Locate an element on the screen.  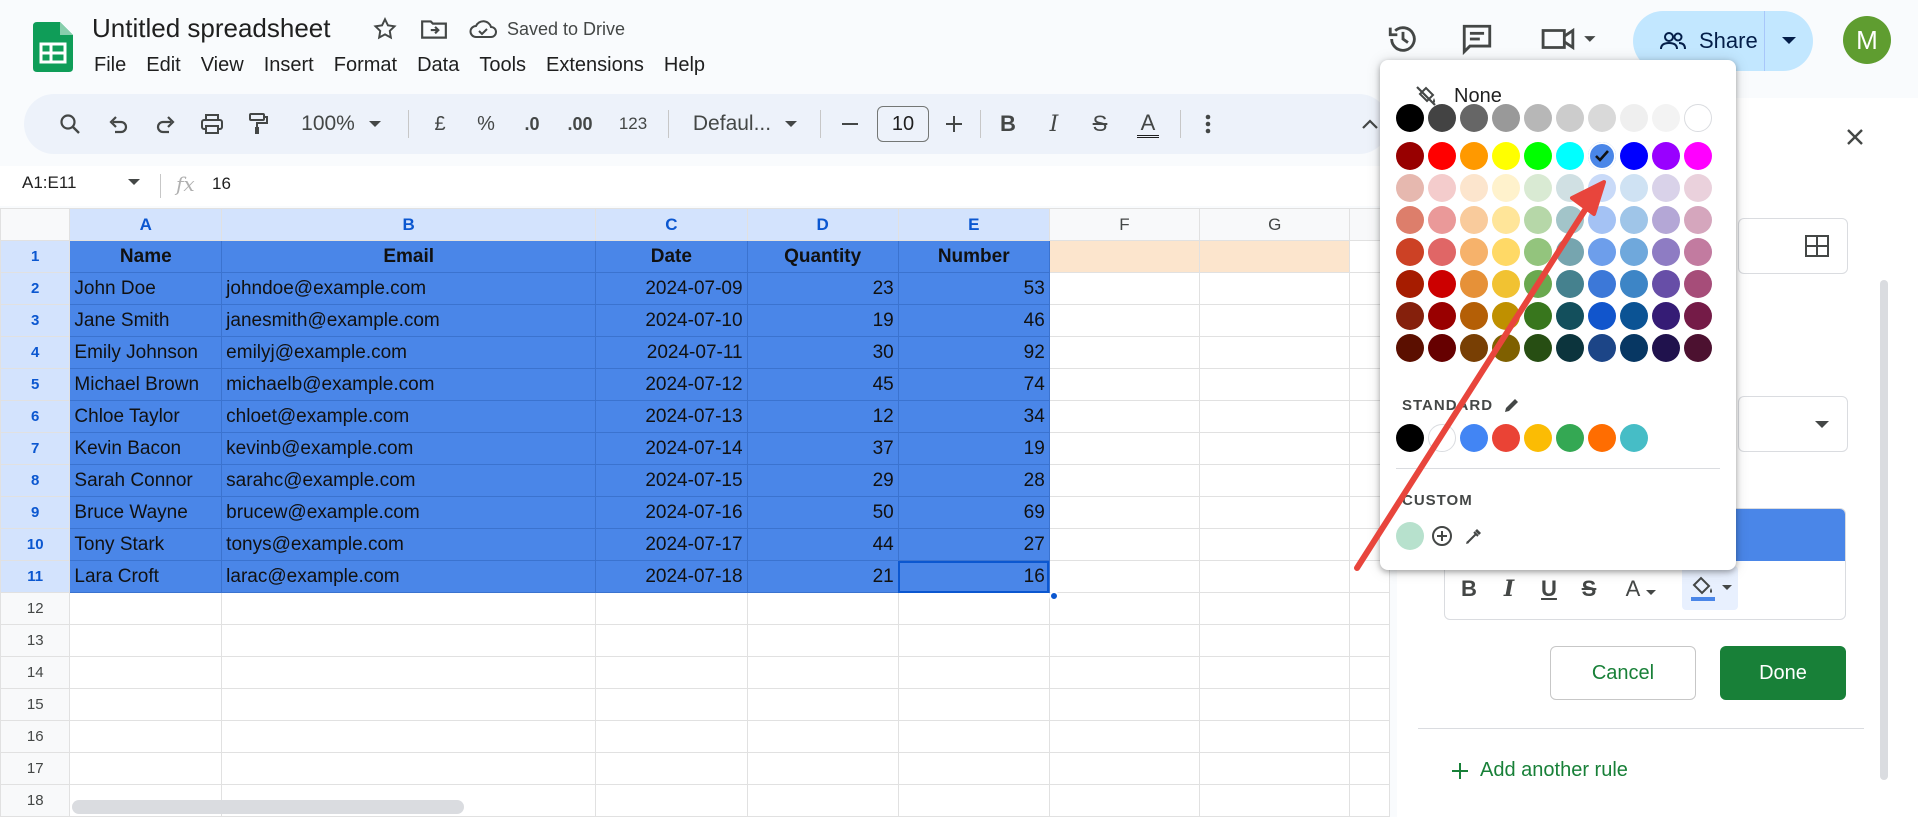
grid-cell: janesmith@example.com is located at coordinates (409, 320).